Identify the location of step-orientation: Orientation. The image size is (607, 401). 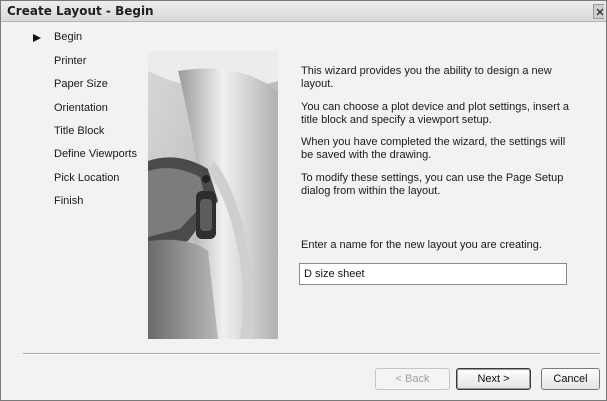
(81, 110).